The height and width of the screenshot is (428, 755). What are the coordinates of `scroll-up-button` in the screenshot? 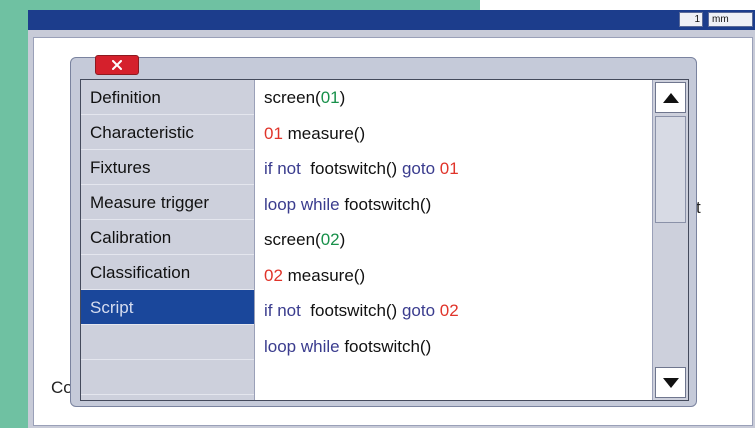 It's located at (670, 97).